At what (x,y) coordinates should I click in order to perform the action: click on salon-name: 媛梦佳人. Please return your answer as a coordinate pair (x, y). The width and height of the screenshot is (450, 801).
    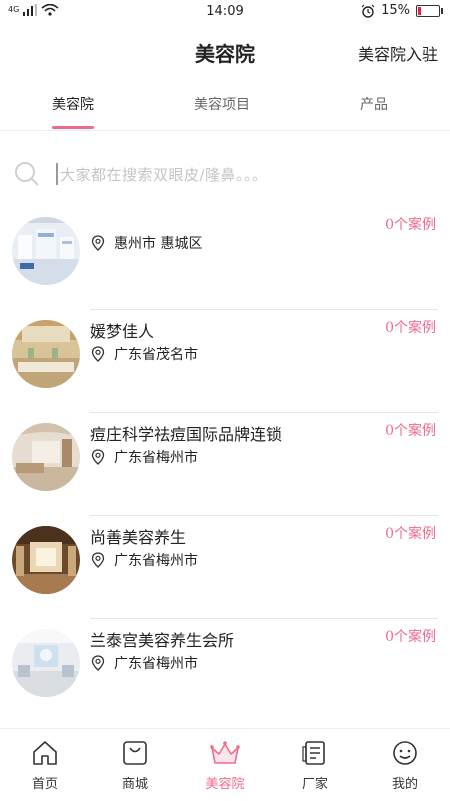
    Looking at the image, I should click on (122, 331).